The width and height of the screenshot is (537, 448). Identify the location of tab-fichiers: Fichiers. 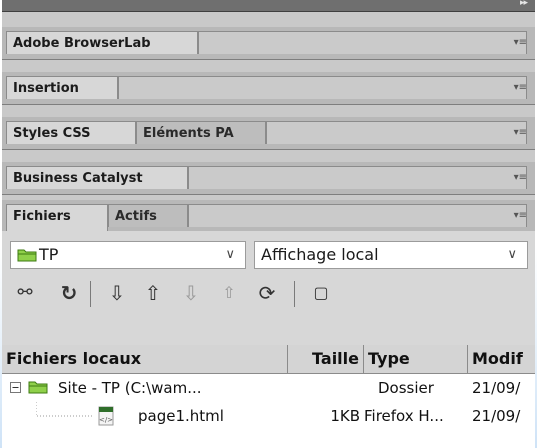
(57, 217).